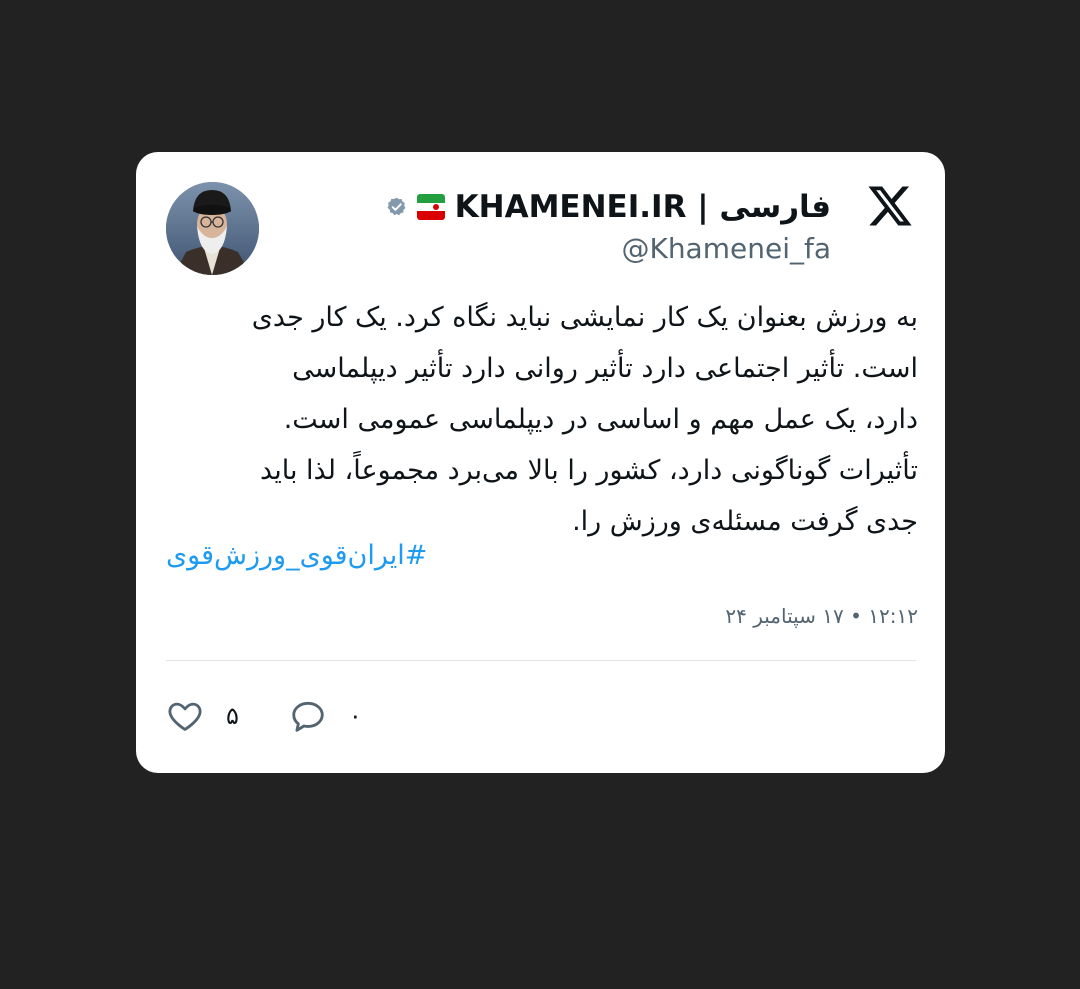 The image size is (1080, 989). I want to click on hashtag-link: #ایران‌قوی_ورزش‌قوی, so click(542, 555).